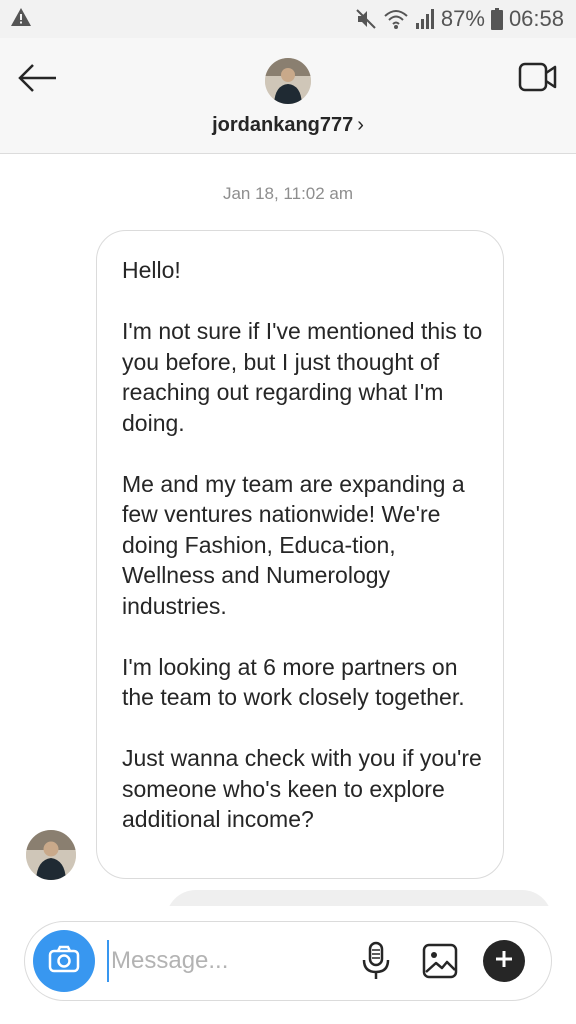 The height and width of the screenshot is (1024, 576). Describe the element at coordinates (38, 78) in the screenshot. I see `back-button` at that location.